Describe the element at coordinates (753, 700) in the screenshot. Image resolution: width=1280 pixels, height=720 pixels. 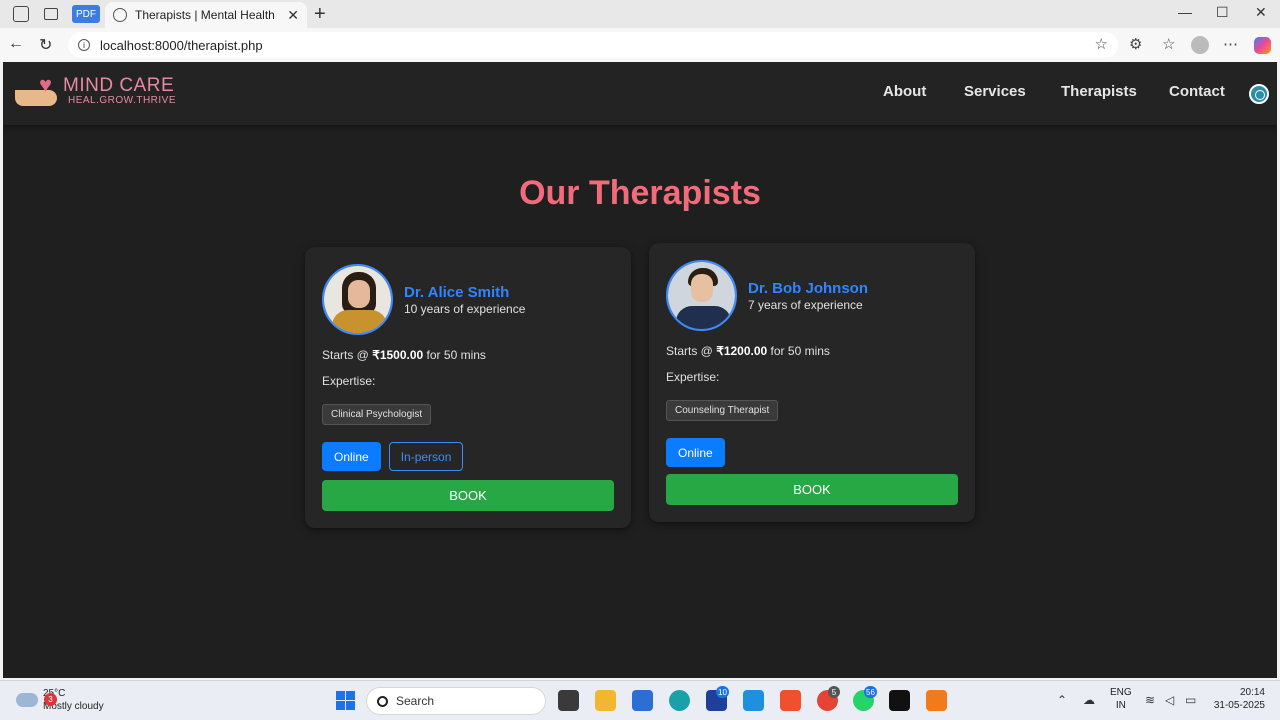
I see `blue-app-icon` at that location.